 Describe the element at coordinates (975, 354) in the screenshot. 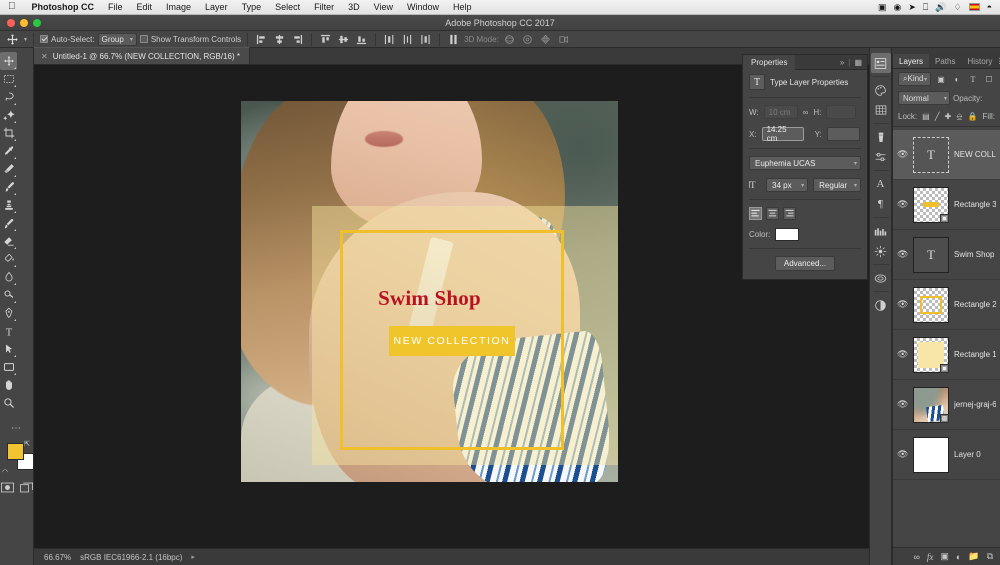

I see `layer-name: Rectangle 1` at that location.